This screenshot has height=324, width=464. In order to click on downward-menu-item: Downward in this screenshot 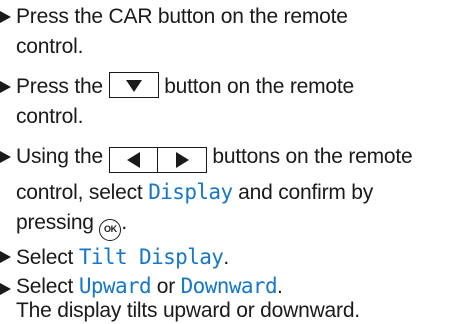, I will do `click(229, 286)`.